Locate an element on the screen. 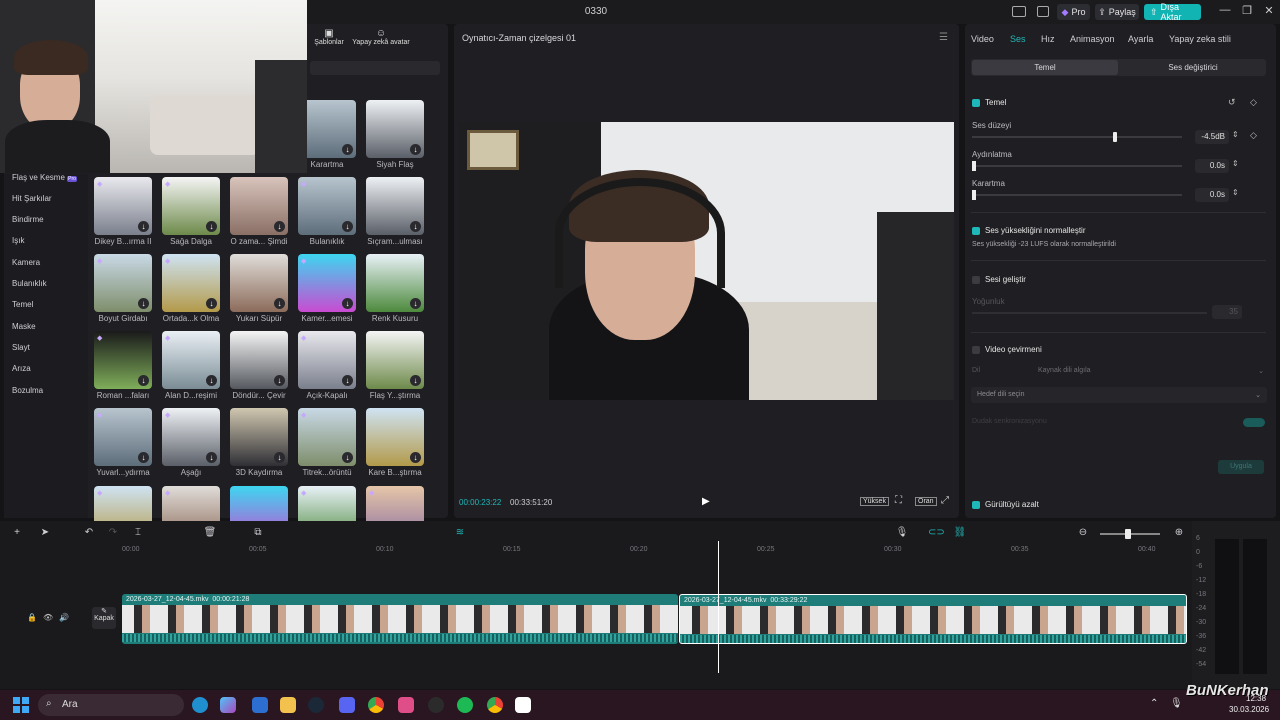  discord-icon is located at coordinates (347, 705).